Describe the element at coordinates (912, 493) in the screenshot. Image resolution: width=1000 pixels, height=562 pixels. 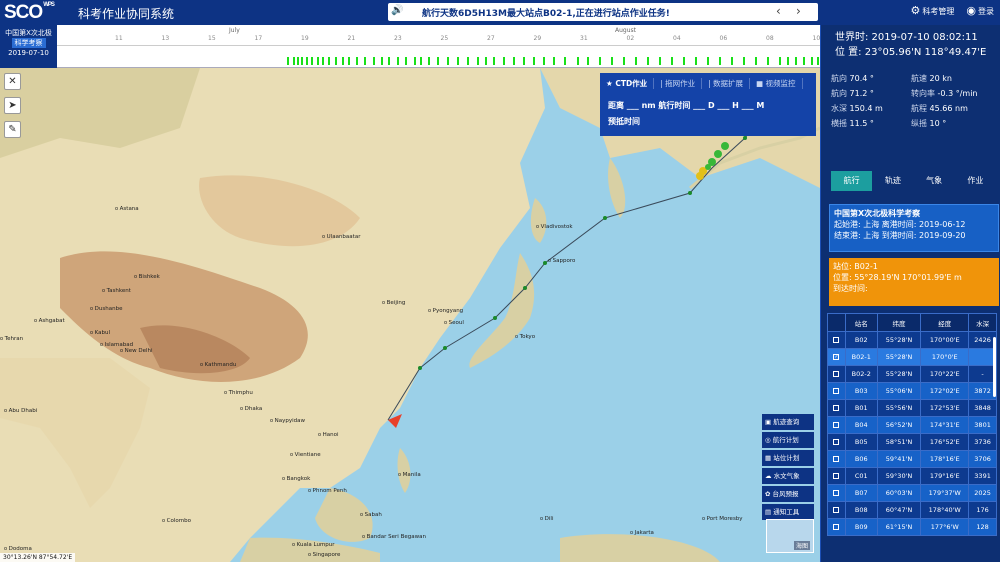
I see `table-row: B07 60°03'N 179°37'W 2025` at that location.